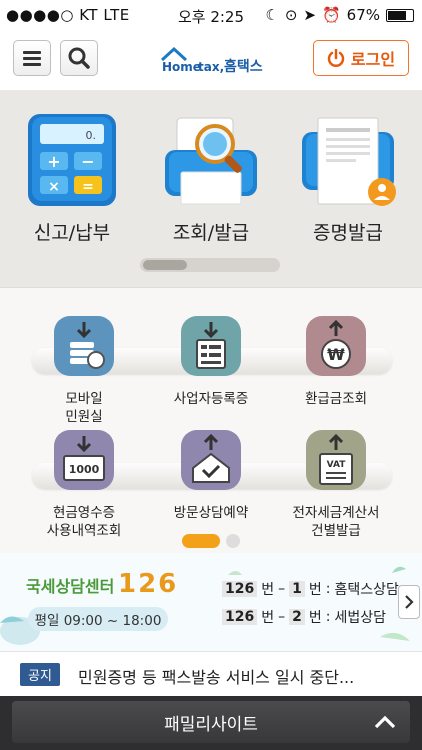  What do you see at coordinates (348, 233) in the screenshot?
I see `menu-label: 증명발급` at bounding box center [348, 233].